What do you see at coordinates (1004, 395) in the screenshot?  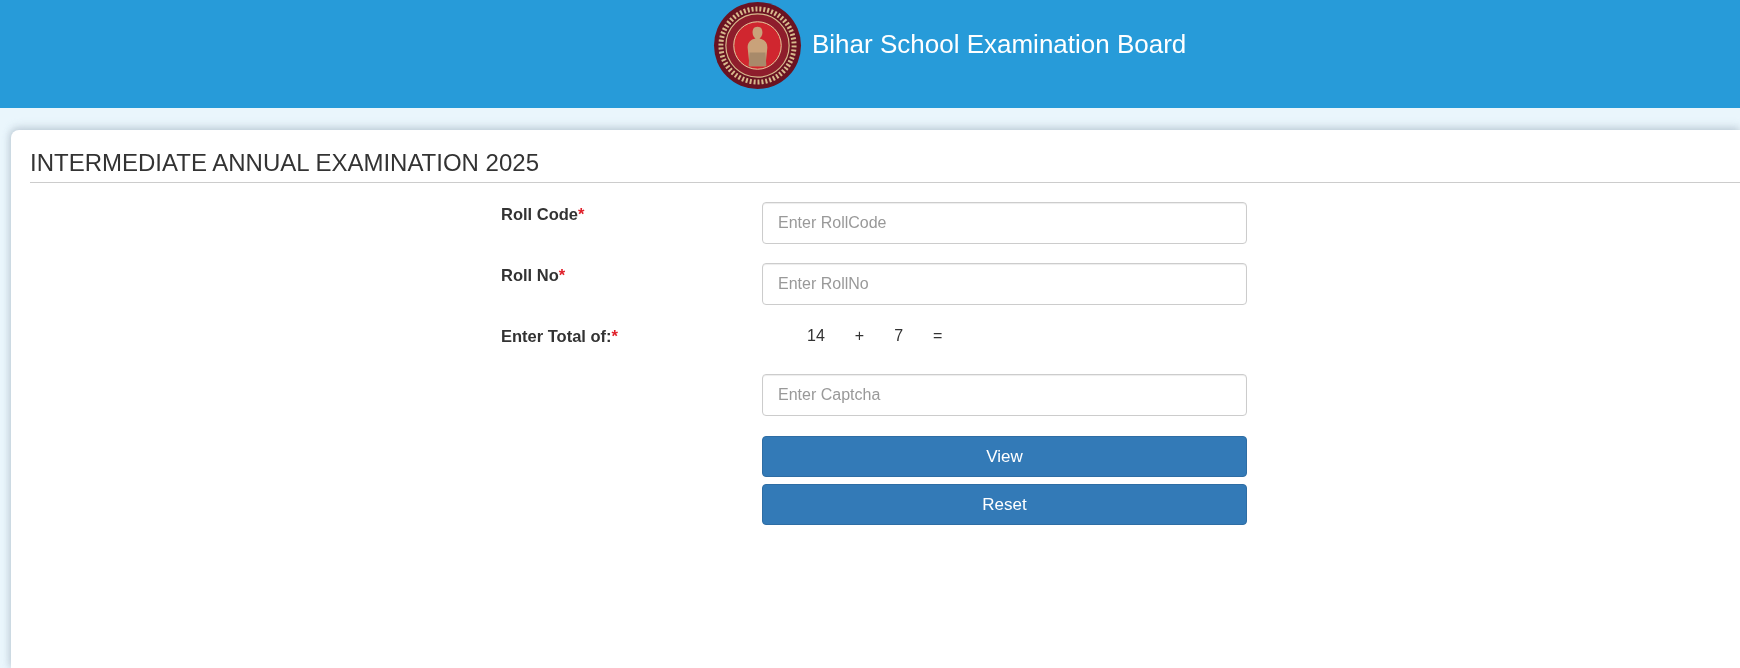 I see `input-field: Enter Captcha` at bounding box center [1004, 395].